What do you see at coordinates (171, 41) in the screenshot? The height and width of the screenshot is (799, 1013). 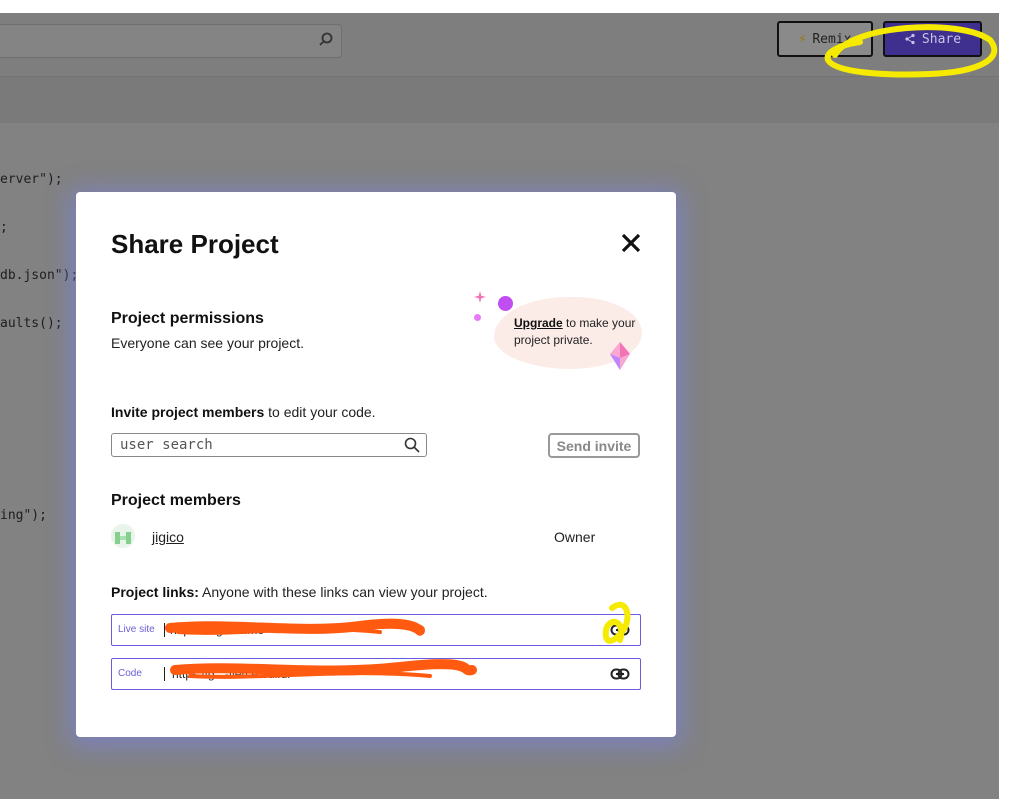 I see `editor-search-input` at bounding box center [171, 41].